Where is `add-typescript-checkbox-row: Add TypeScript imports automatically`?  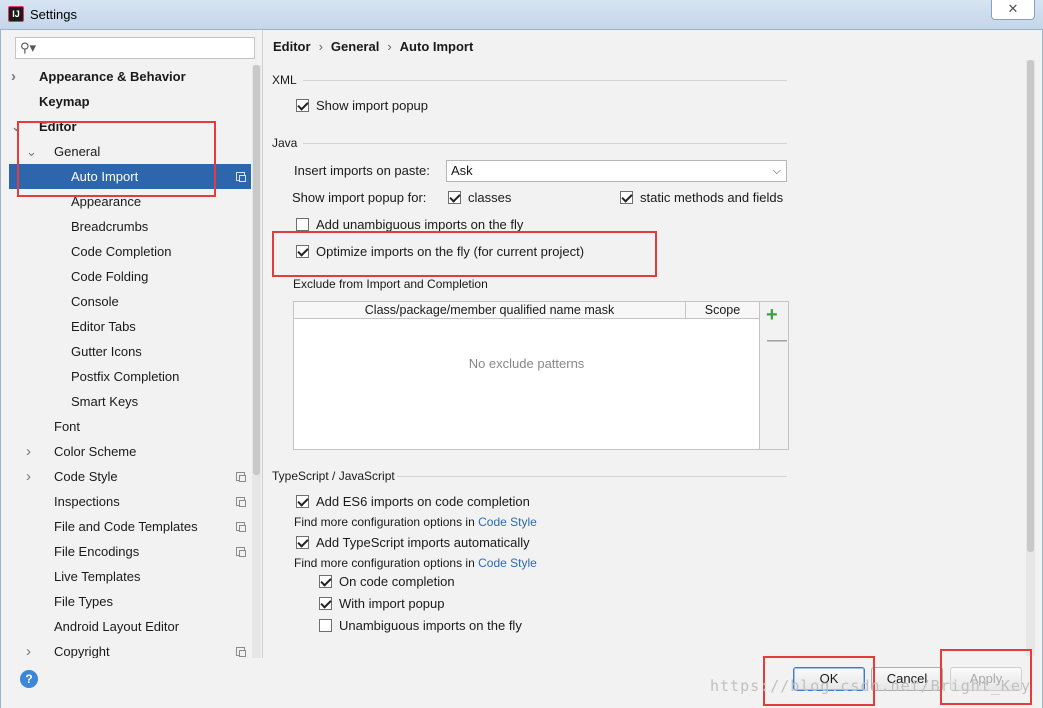
add-typescript-checkbox-row: Add TypeScript imports automatically is located at coordinates (413, 543).